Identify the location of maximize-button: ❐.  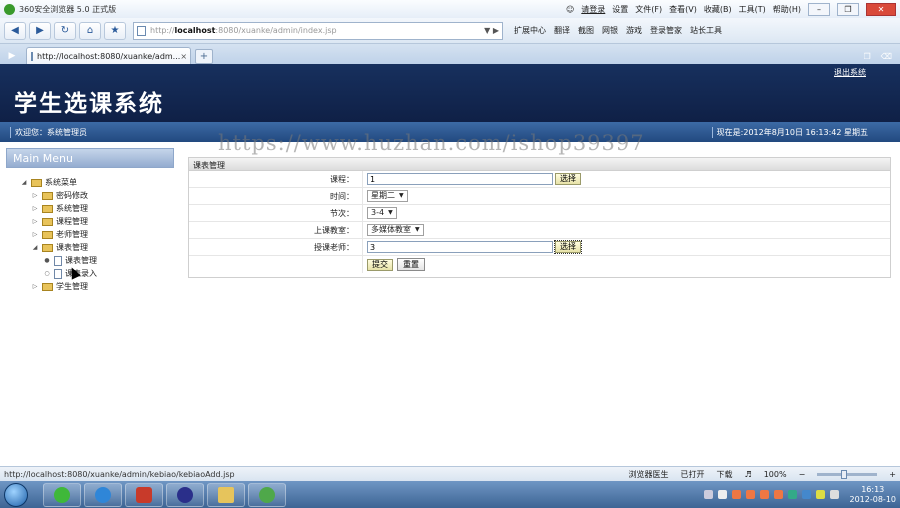
(848, 9).